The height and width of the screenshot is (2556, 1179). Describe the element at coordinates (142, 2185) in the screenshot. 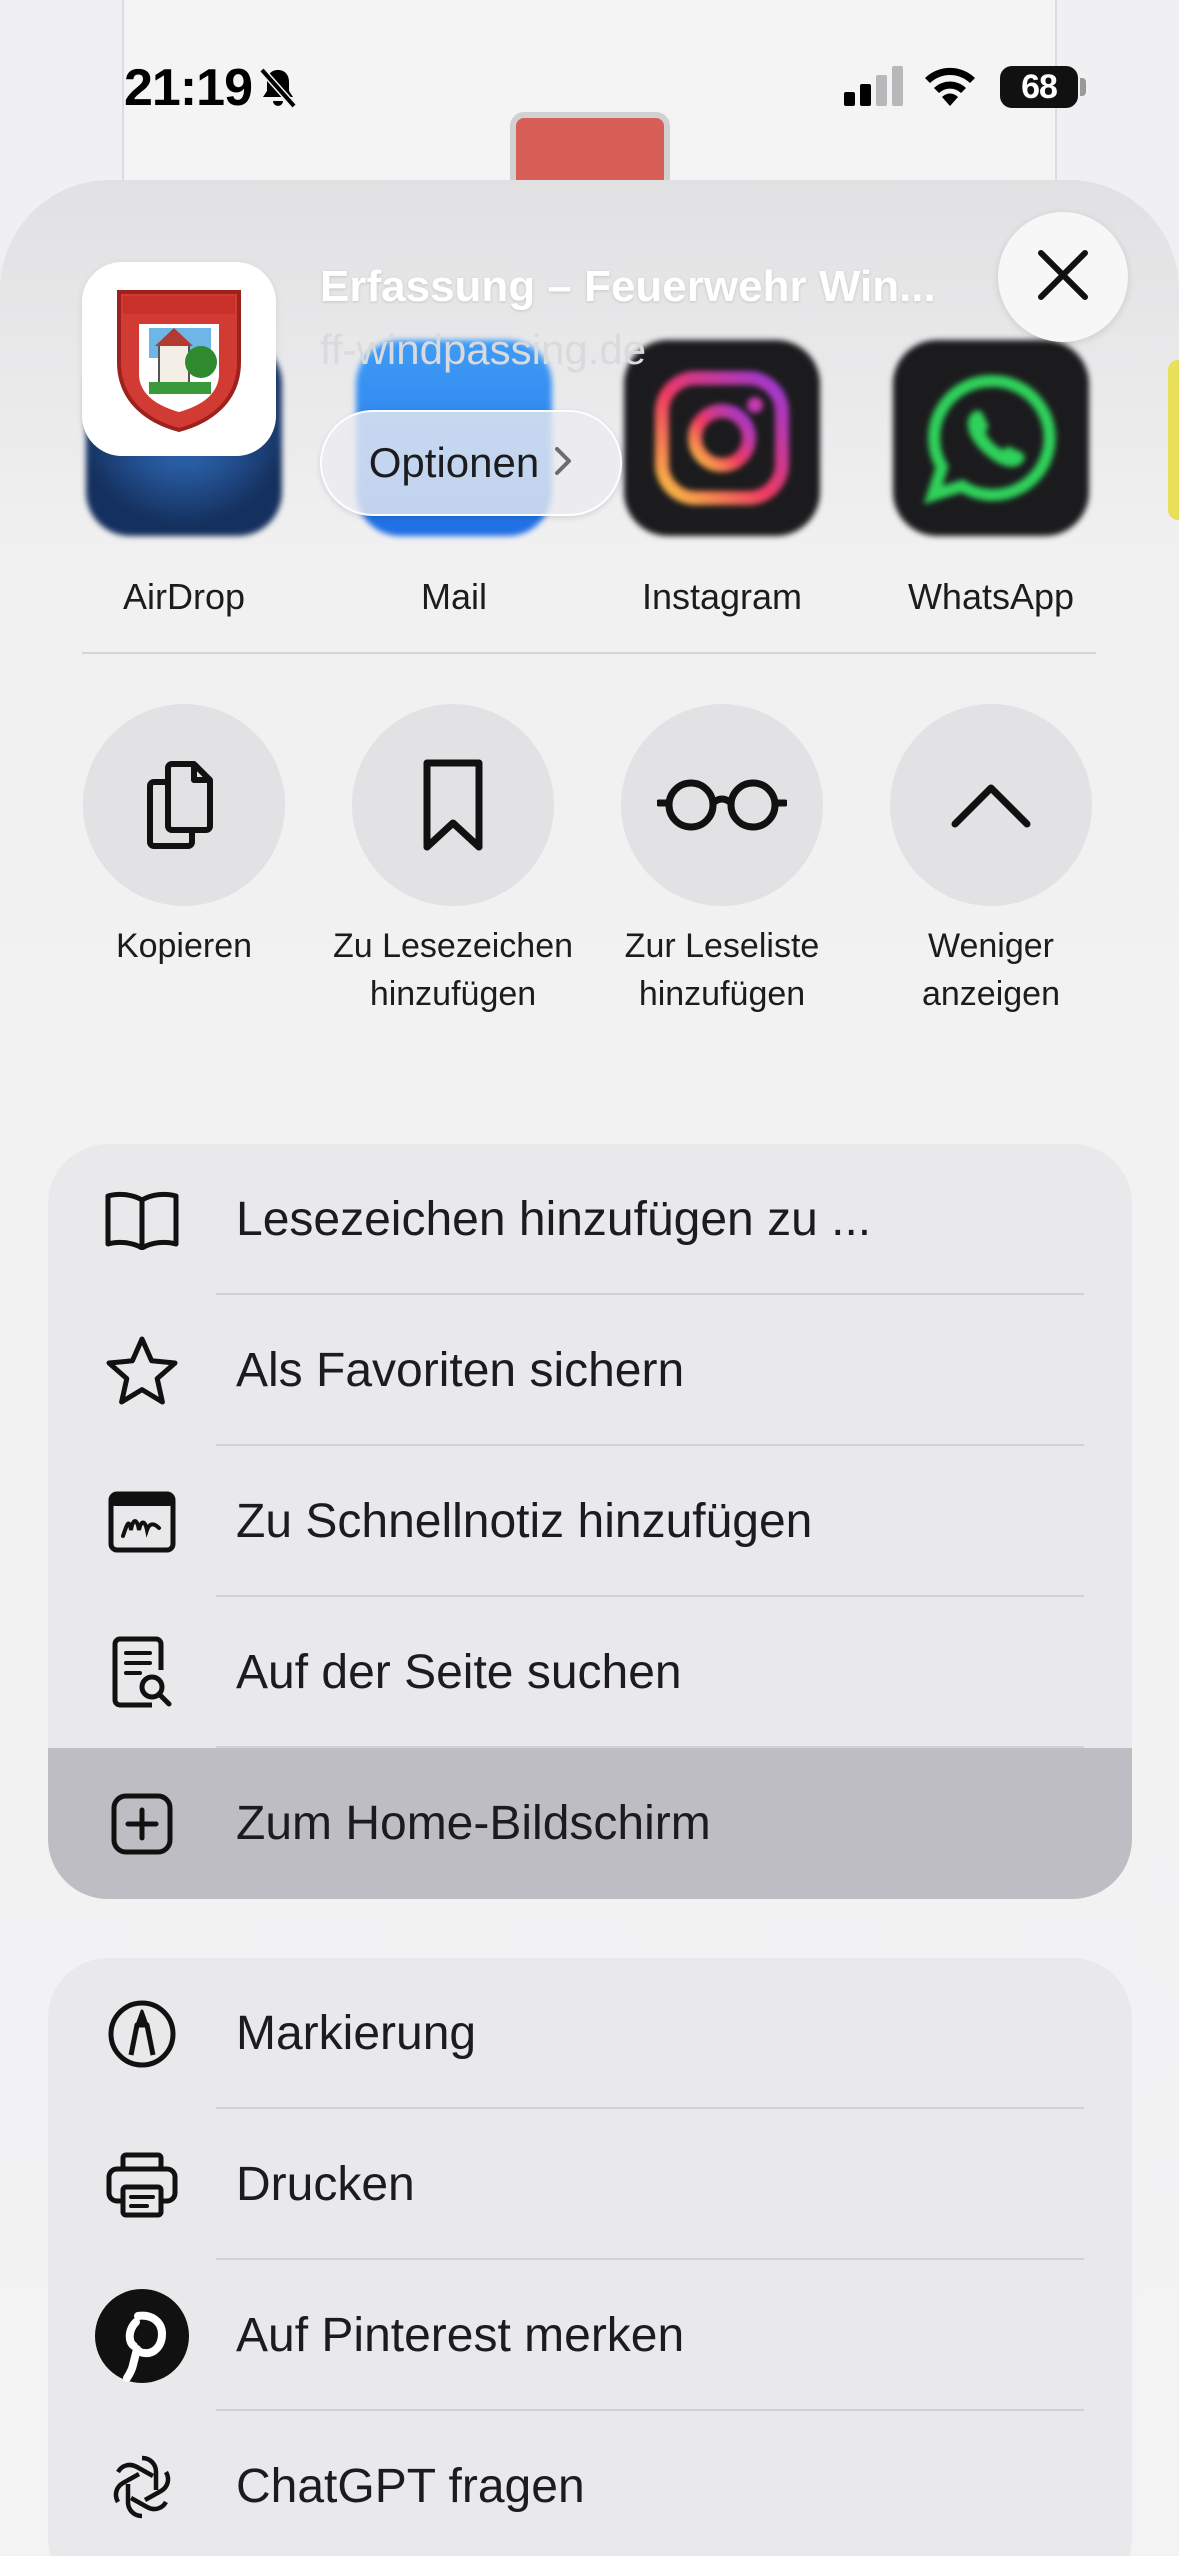

I see `printer-icon` at that location.